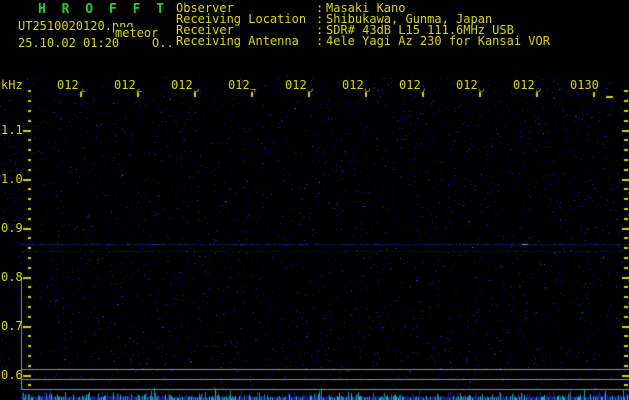 The height and width of the screenshot is (400, 629). Describe the element at coordinates (242, 86) in the screenshot. I see `x-tick-label: 0124` at that location.